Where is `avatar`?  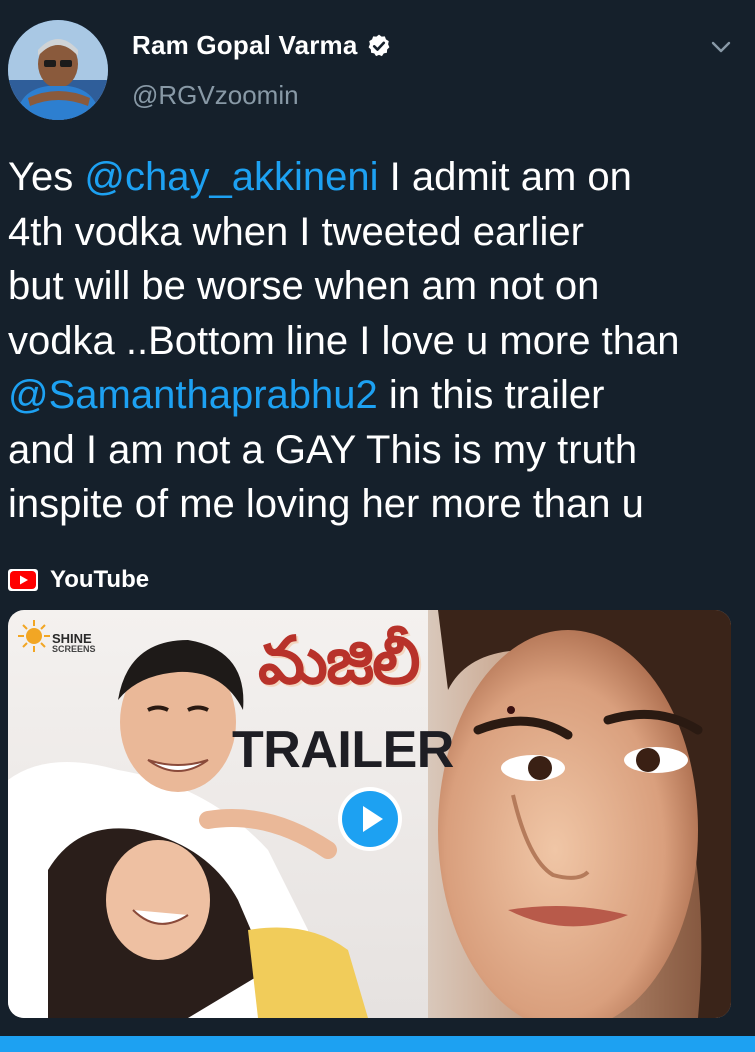 avatar is located at coordinates (58, 70).